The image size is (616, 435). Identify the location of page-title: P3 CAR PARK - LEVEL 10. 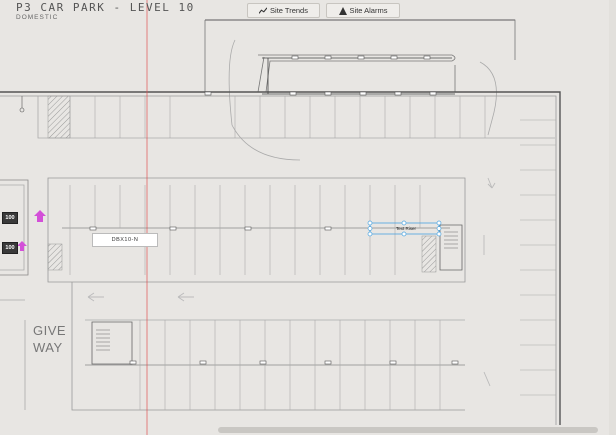
(105, 7).